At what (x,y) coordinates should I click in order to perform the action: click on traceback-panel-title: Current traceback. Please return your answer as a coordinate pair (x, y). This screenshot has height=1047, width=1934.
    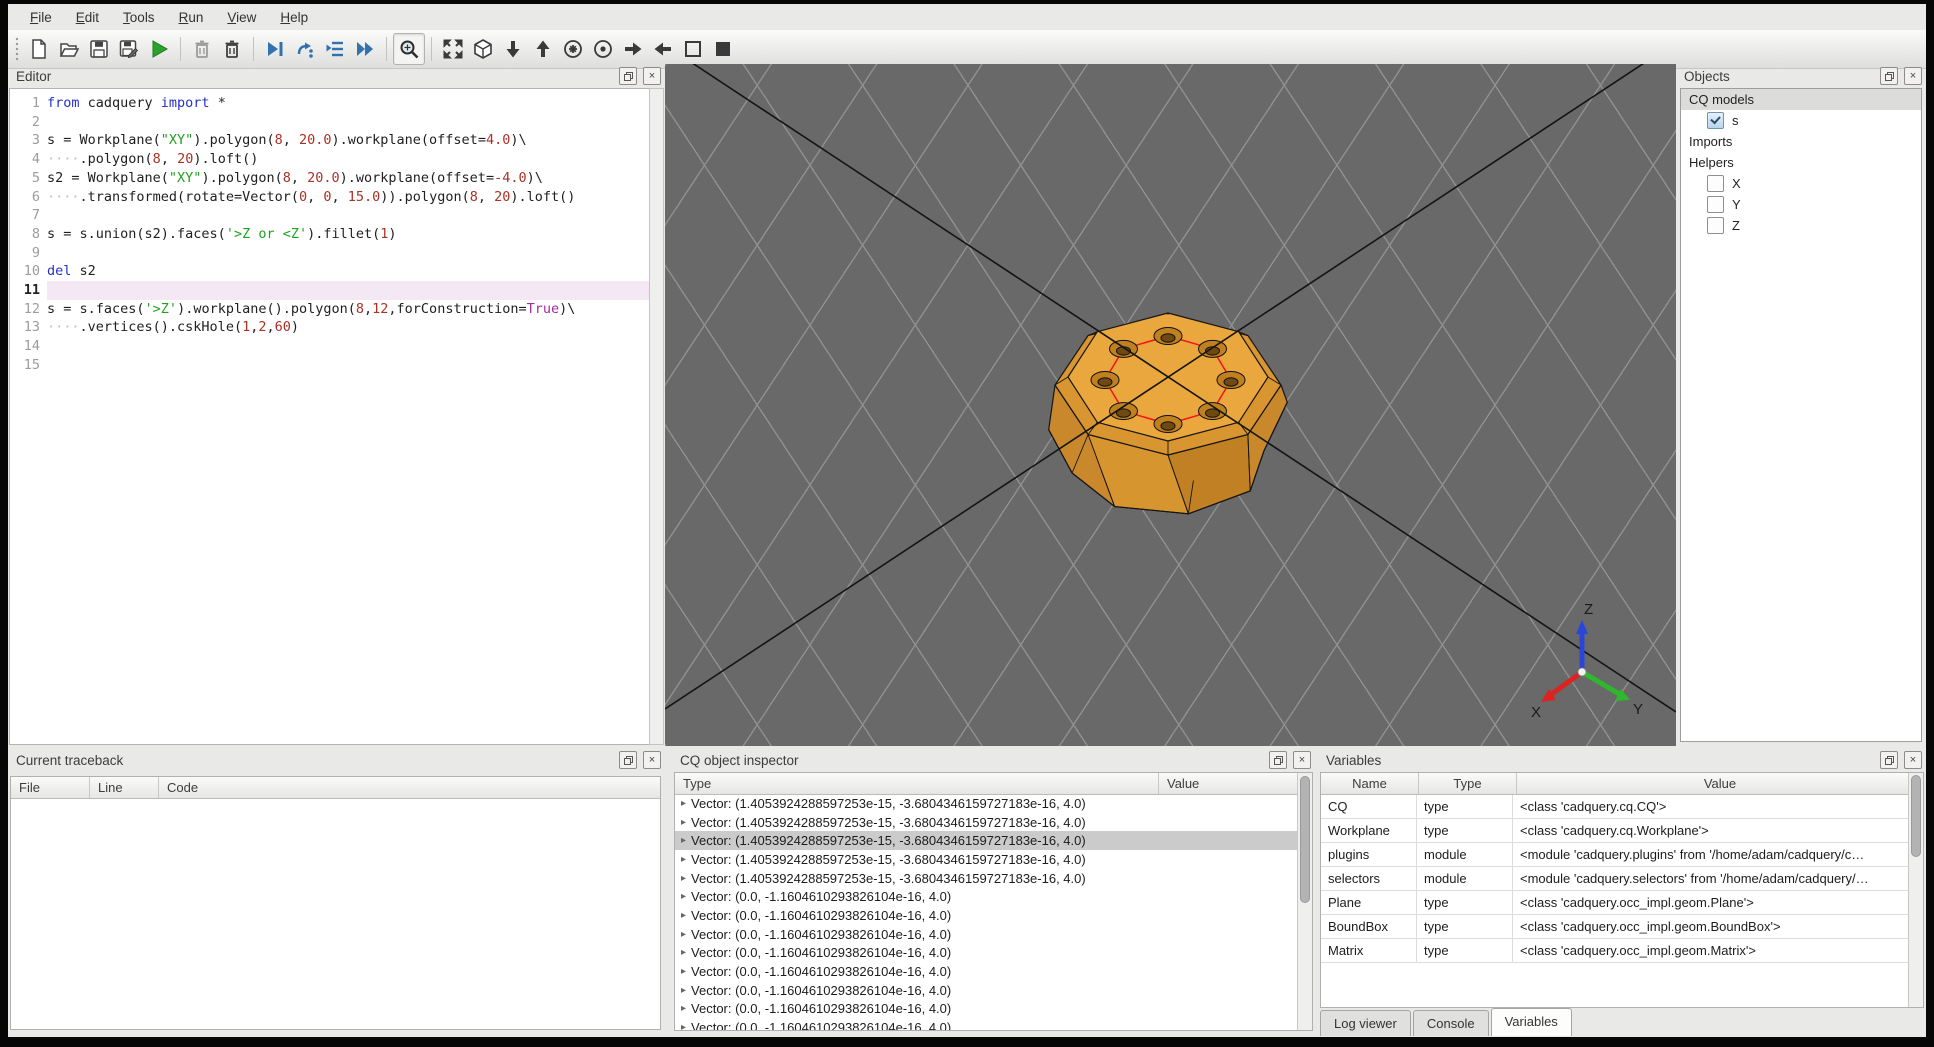
    Looking at the image, I should click on (70, 760).